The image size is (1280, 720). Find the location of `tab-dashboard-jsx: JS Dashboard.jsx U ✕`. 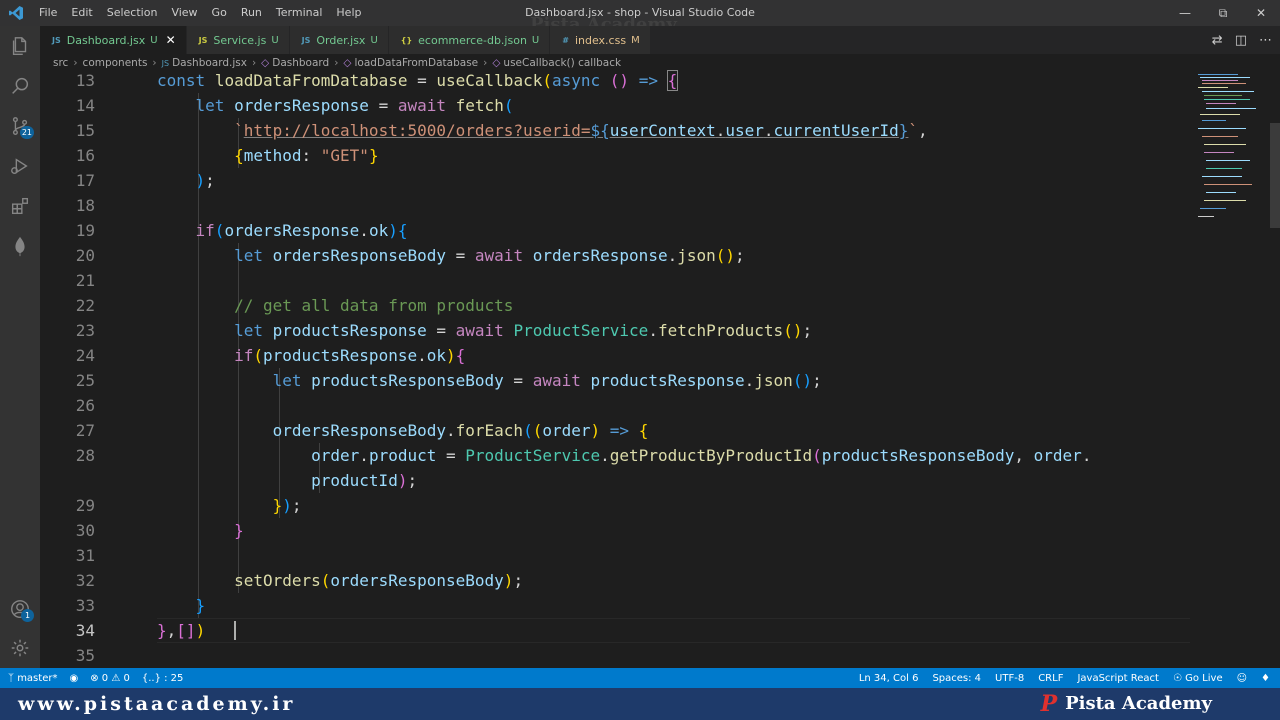

tab-dashboard-jsx: JS Dashboard.jsx U ✕ is located at coordinates (113, 40).